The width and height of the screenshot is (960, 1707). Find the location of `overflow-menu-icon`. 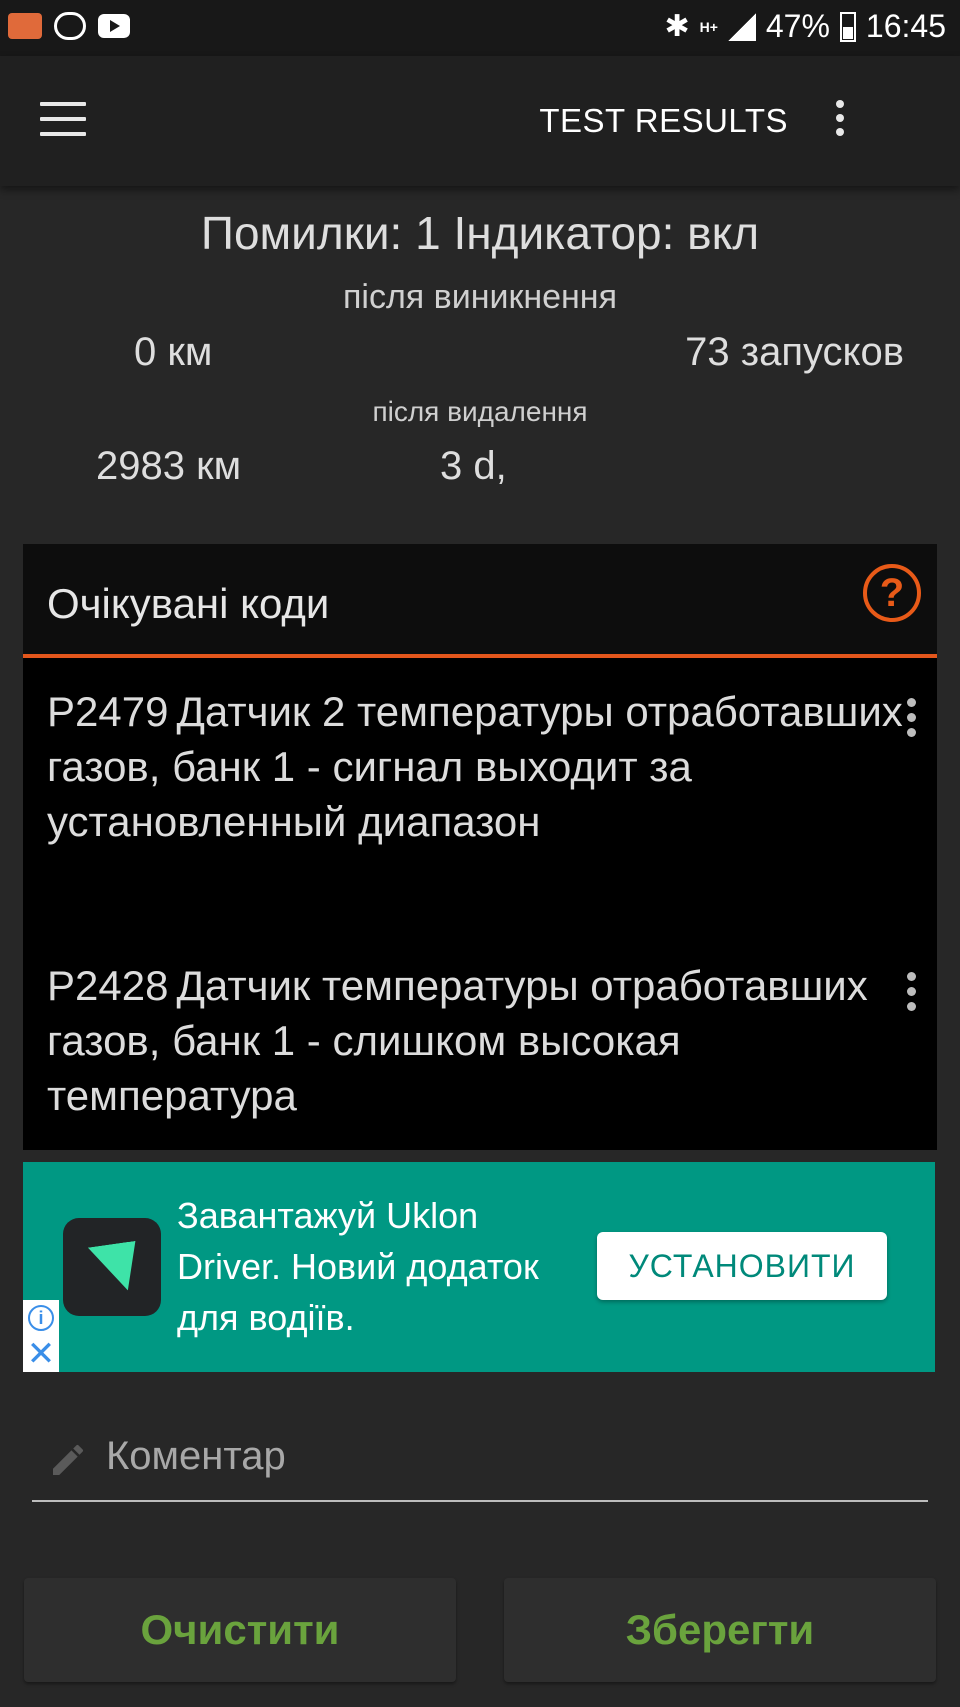

overflow-menu-icon is located at coordinates (840, 120).